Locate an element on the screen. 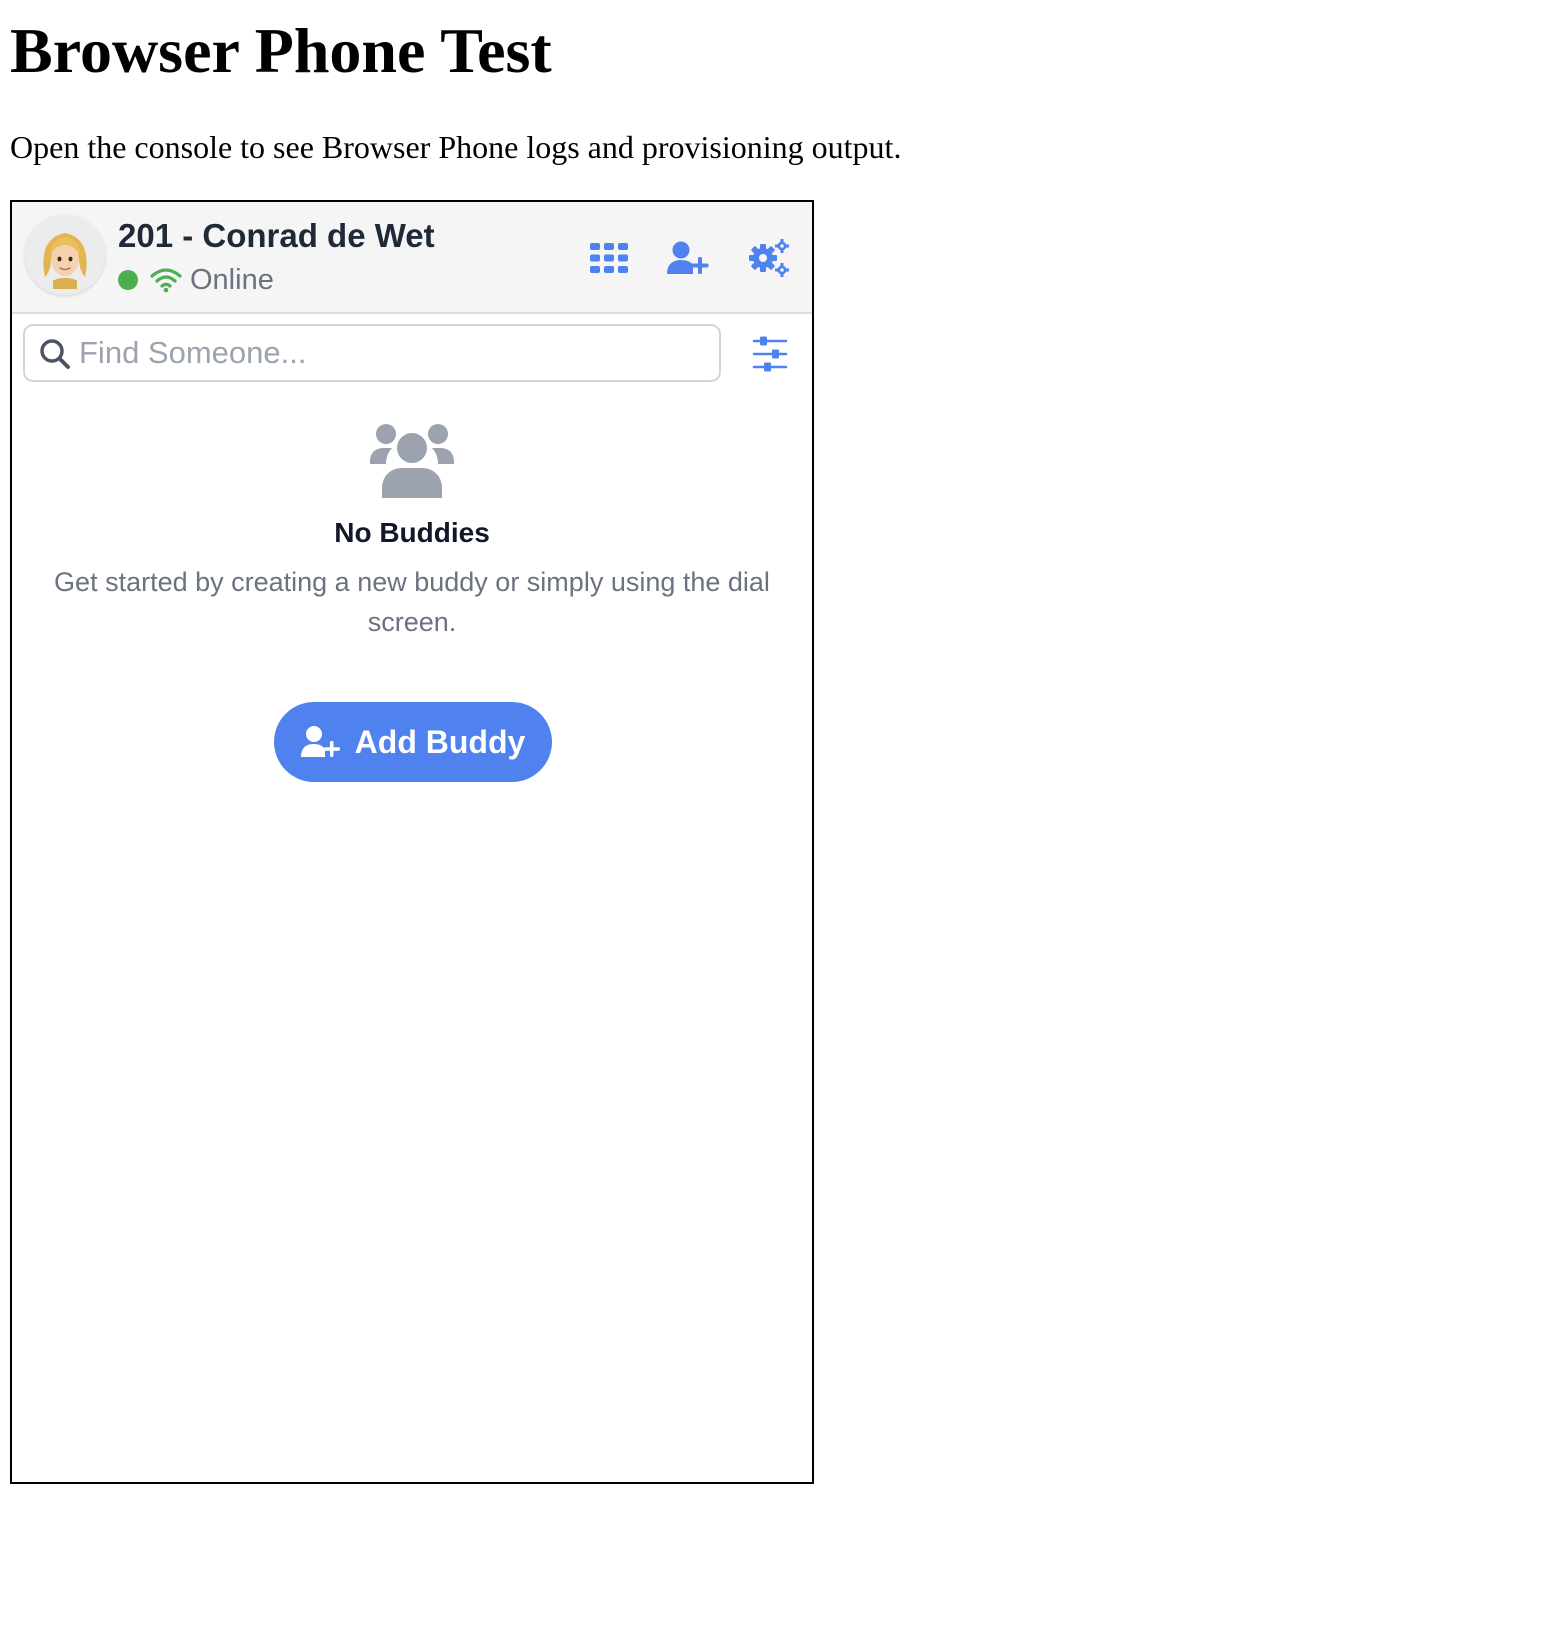 The width and height of the screenshot is (1560, 1630). sliders-icon is located at coordinates (770, 354).